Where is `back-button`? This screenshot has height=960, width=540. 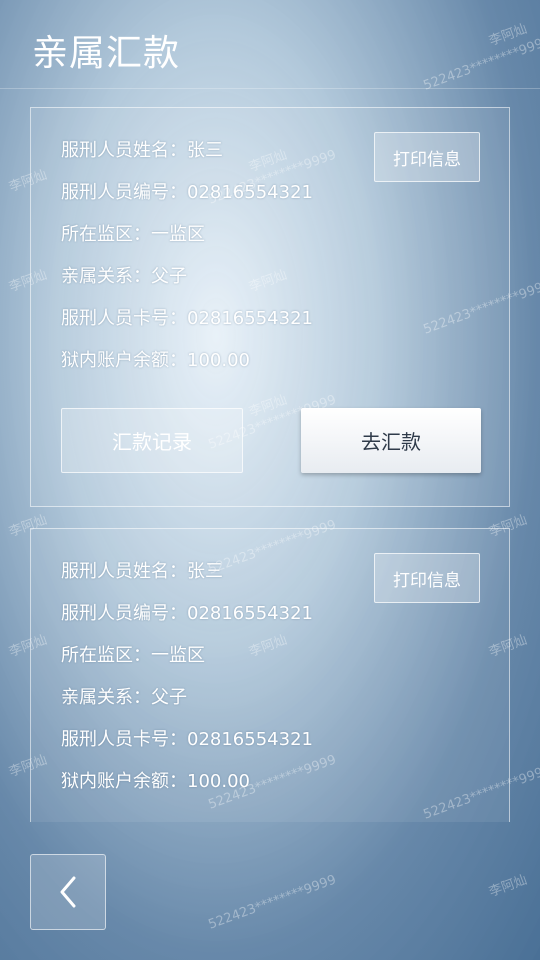
back-button is located at coordinates (68, 892).